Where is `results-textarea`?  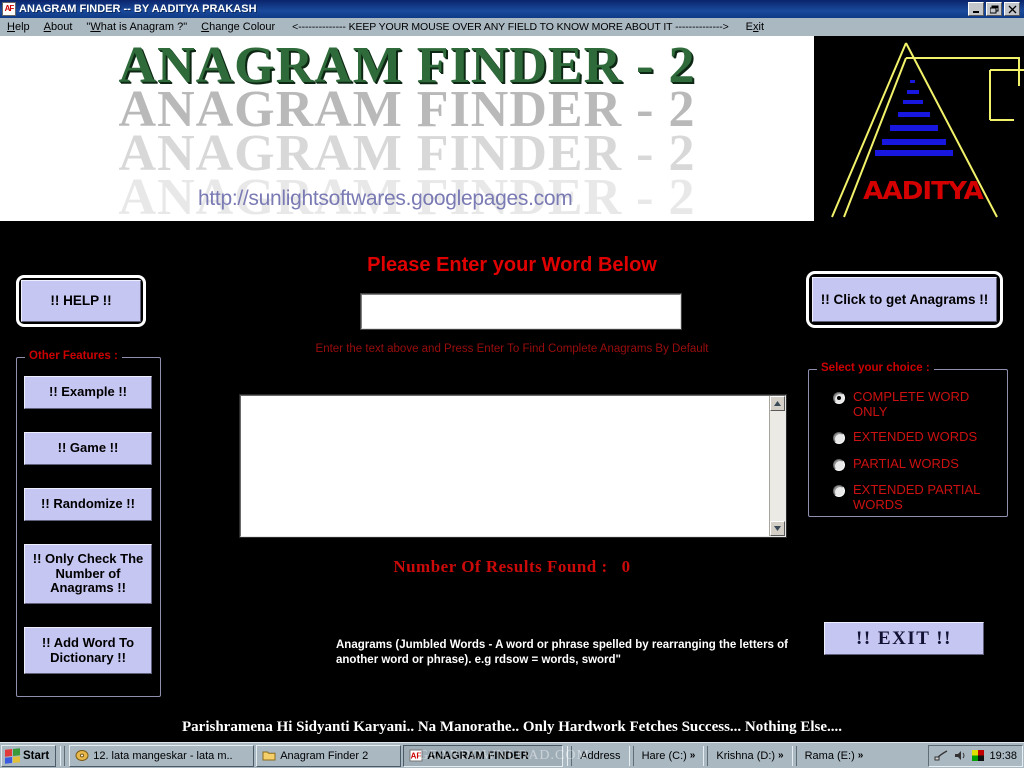
results-textarea is located at coordinates (513, 466).